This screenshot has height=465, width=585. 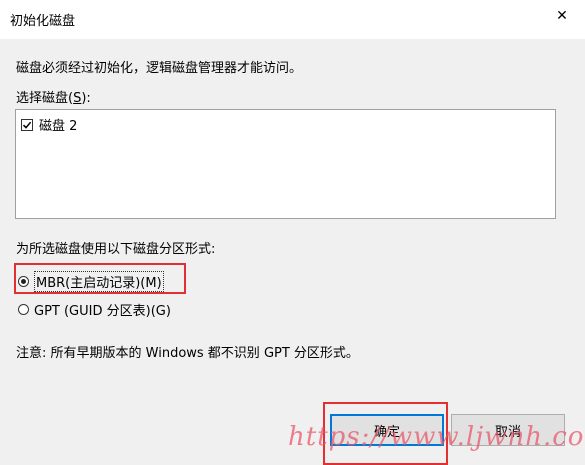 I want to click on window-title: 初始化磁盘, so click(x=43, y=21).